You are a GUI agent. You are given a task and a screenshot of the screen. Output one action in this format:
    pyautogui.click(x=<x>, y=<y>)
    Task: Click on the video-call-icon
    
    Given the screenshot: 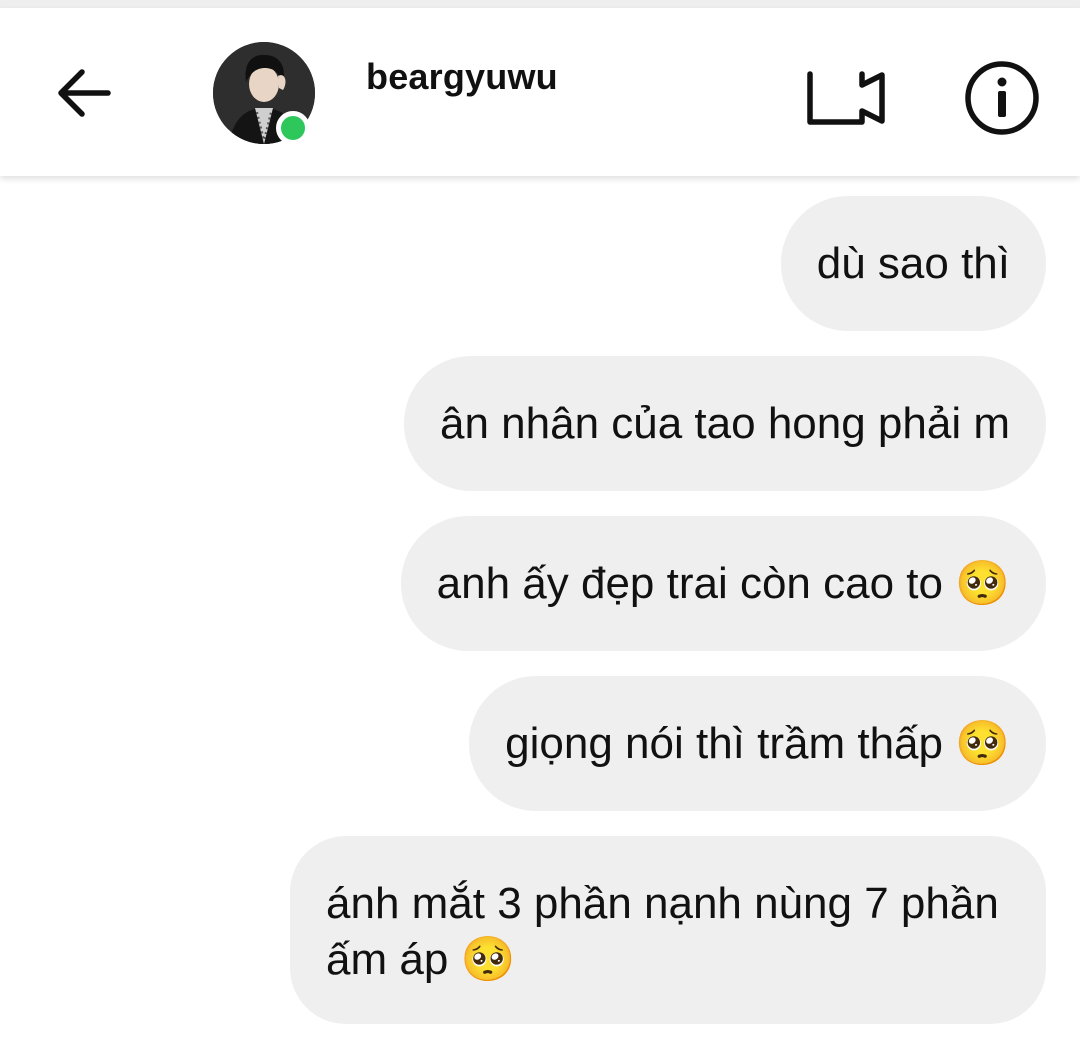 What is the action you would take?
    pyautogui.click(x=846, y=98)
    